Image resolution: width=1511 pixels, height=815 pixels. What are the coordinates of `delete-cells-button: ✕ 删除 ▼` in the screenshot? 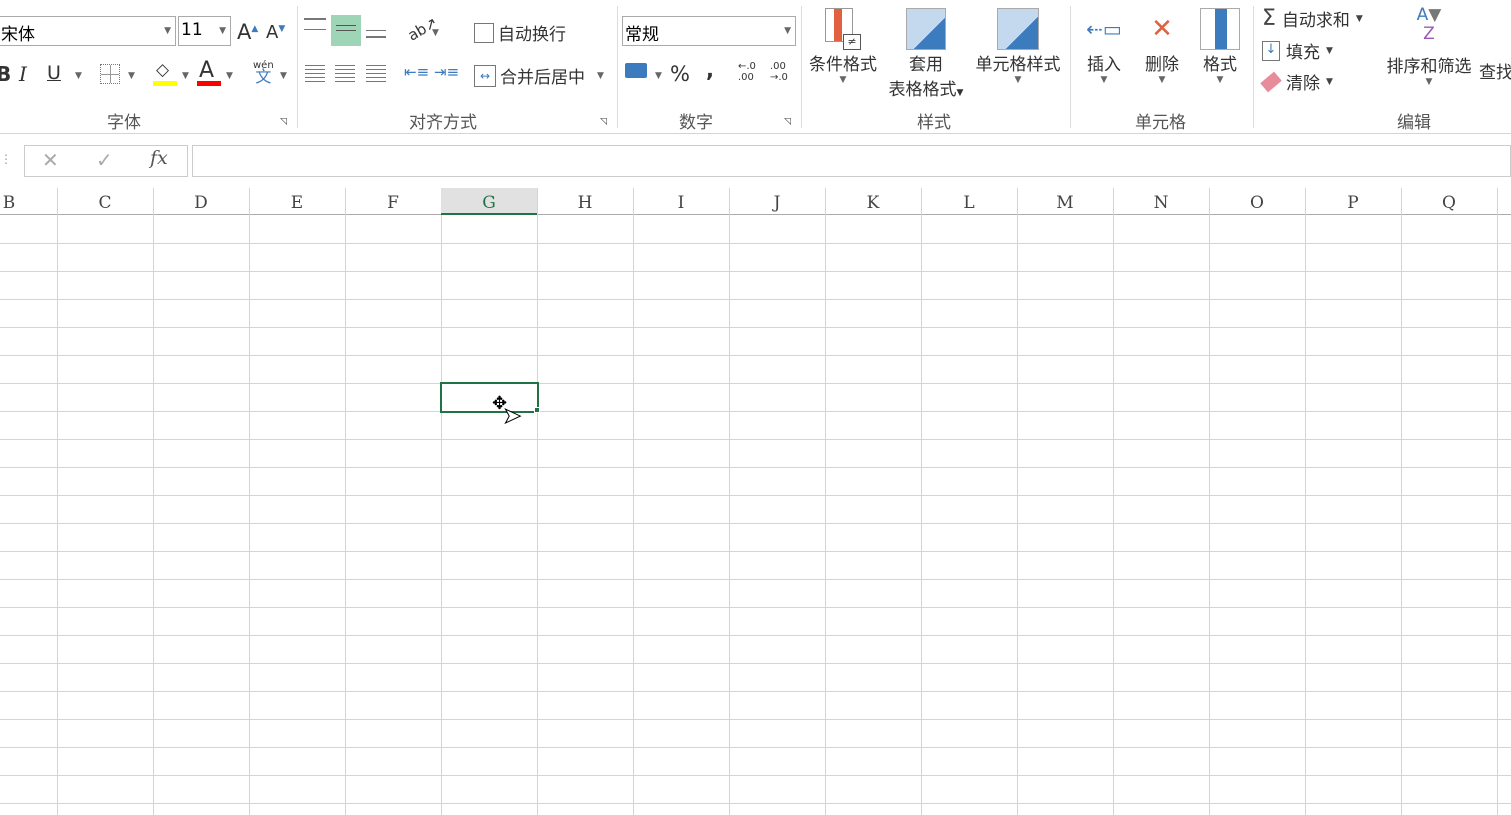 It's located at (1162, 46).